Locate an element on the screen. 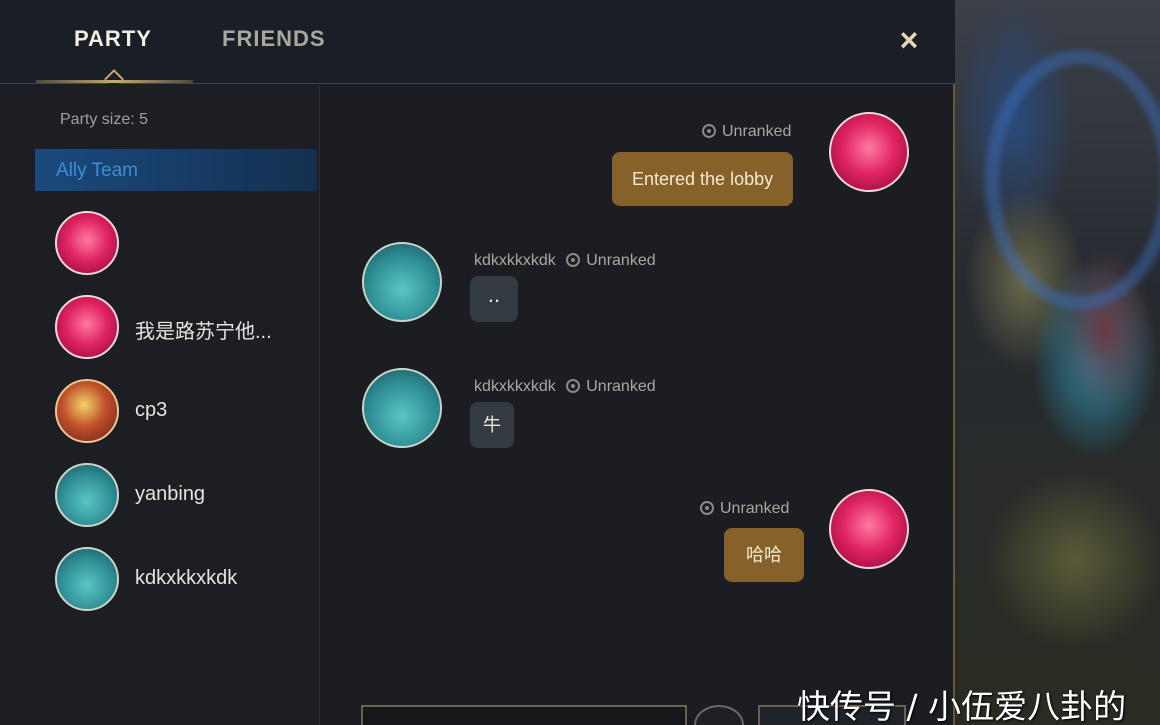  party-member: kdkxkkxkdk is located at coordinates (185, 579).